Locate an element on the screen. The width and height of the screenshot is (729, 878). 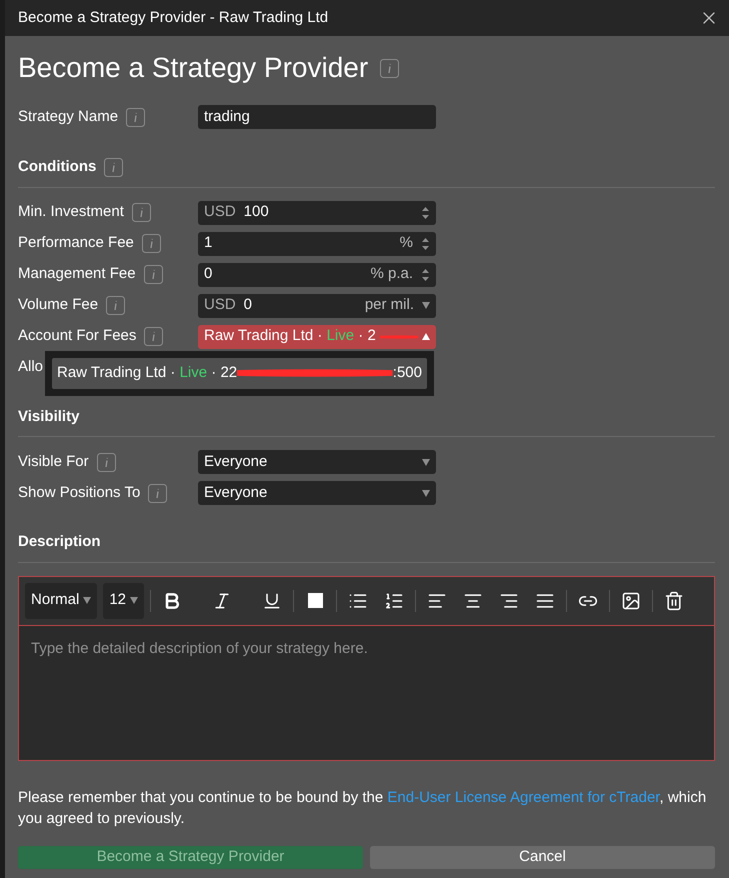
section-title: Visibility is located at coordinates (49, 416).